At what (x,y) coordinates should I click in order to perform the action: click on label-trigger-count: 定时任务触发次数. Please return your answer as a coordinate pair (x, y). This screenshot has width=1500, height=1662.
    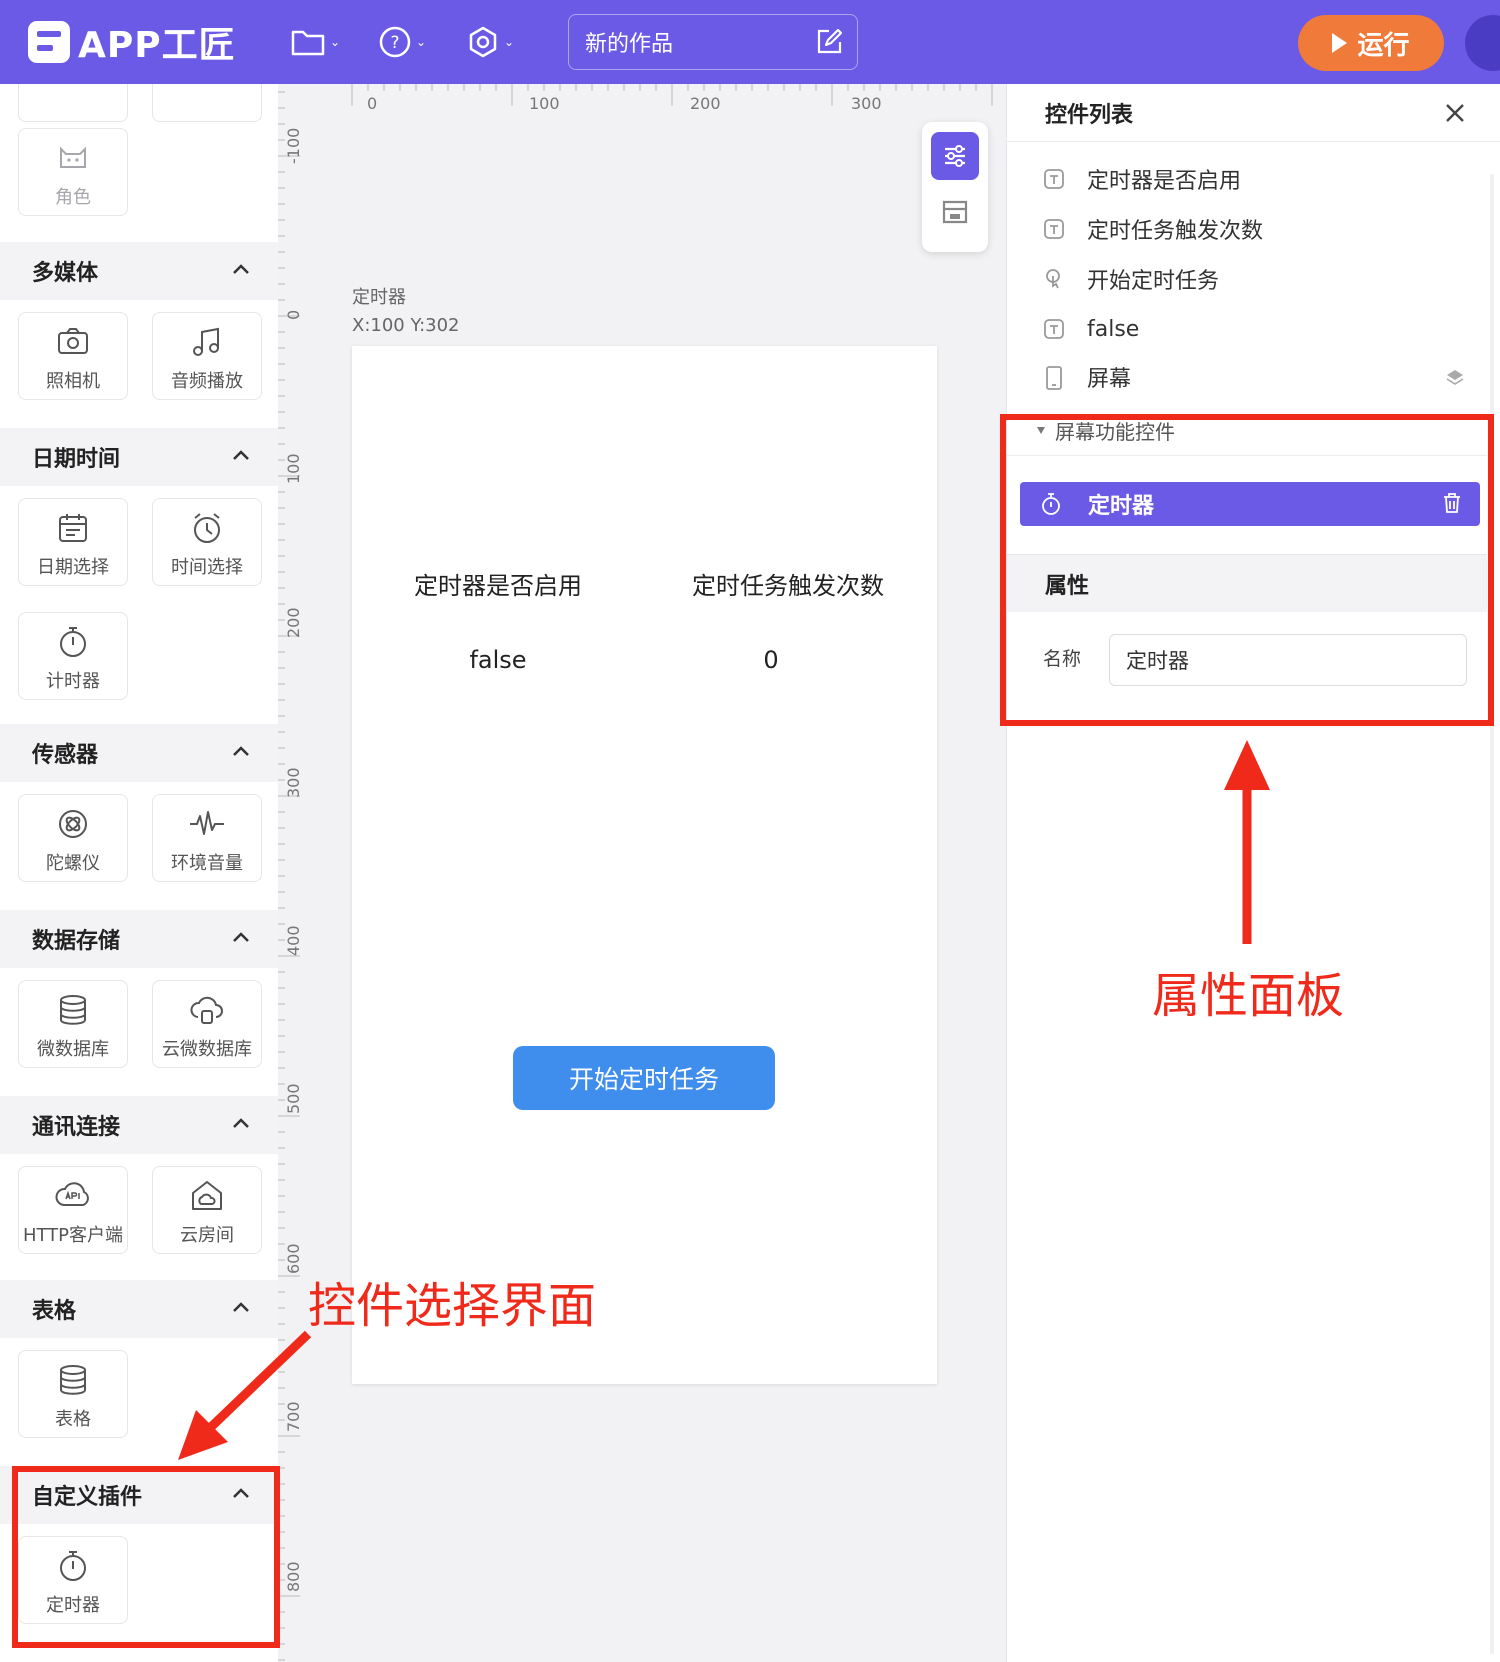
    Looking at the image, I should click on (788, 583).